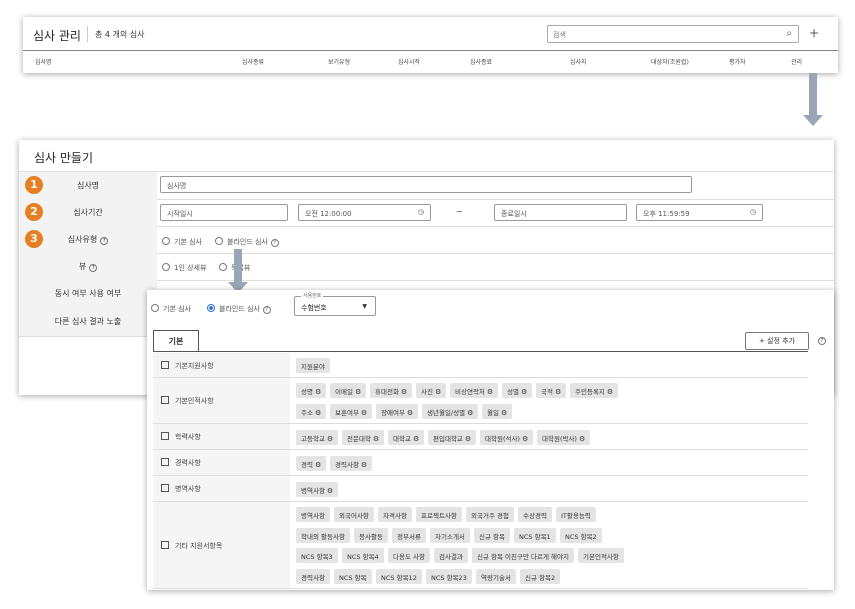 The height and width of the screenshot is (609, 855). What do you see at coordinates (439, 515) in the screenshot?
I see `item-chip: 프로젝트사항` at bounding box center [439, 515].